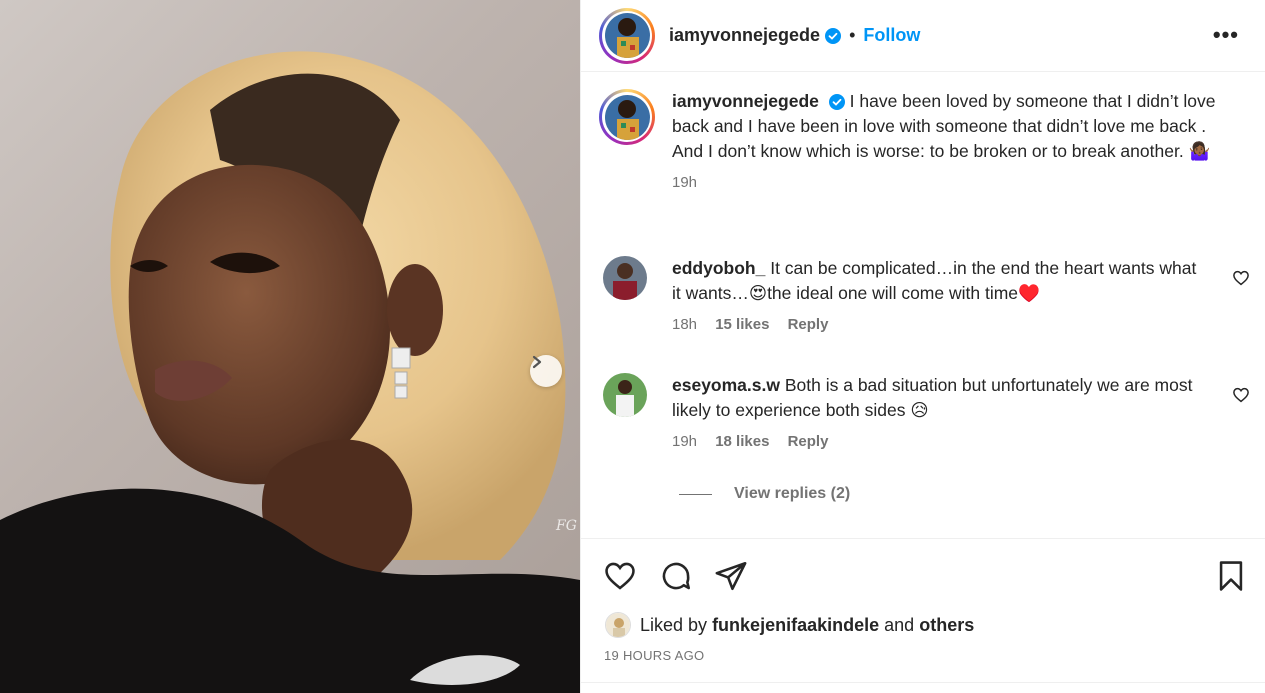 The image size is (1265, 693). Describe the element at coordinates (718, 268) in the screenshot. I see `comment-username: eddyoboh_` at that location.